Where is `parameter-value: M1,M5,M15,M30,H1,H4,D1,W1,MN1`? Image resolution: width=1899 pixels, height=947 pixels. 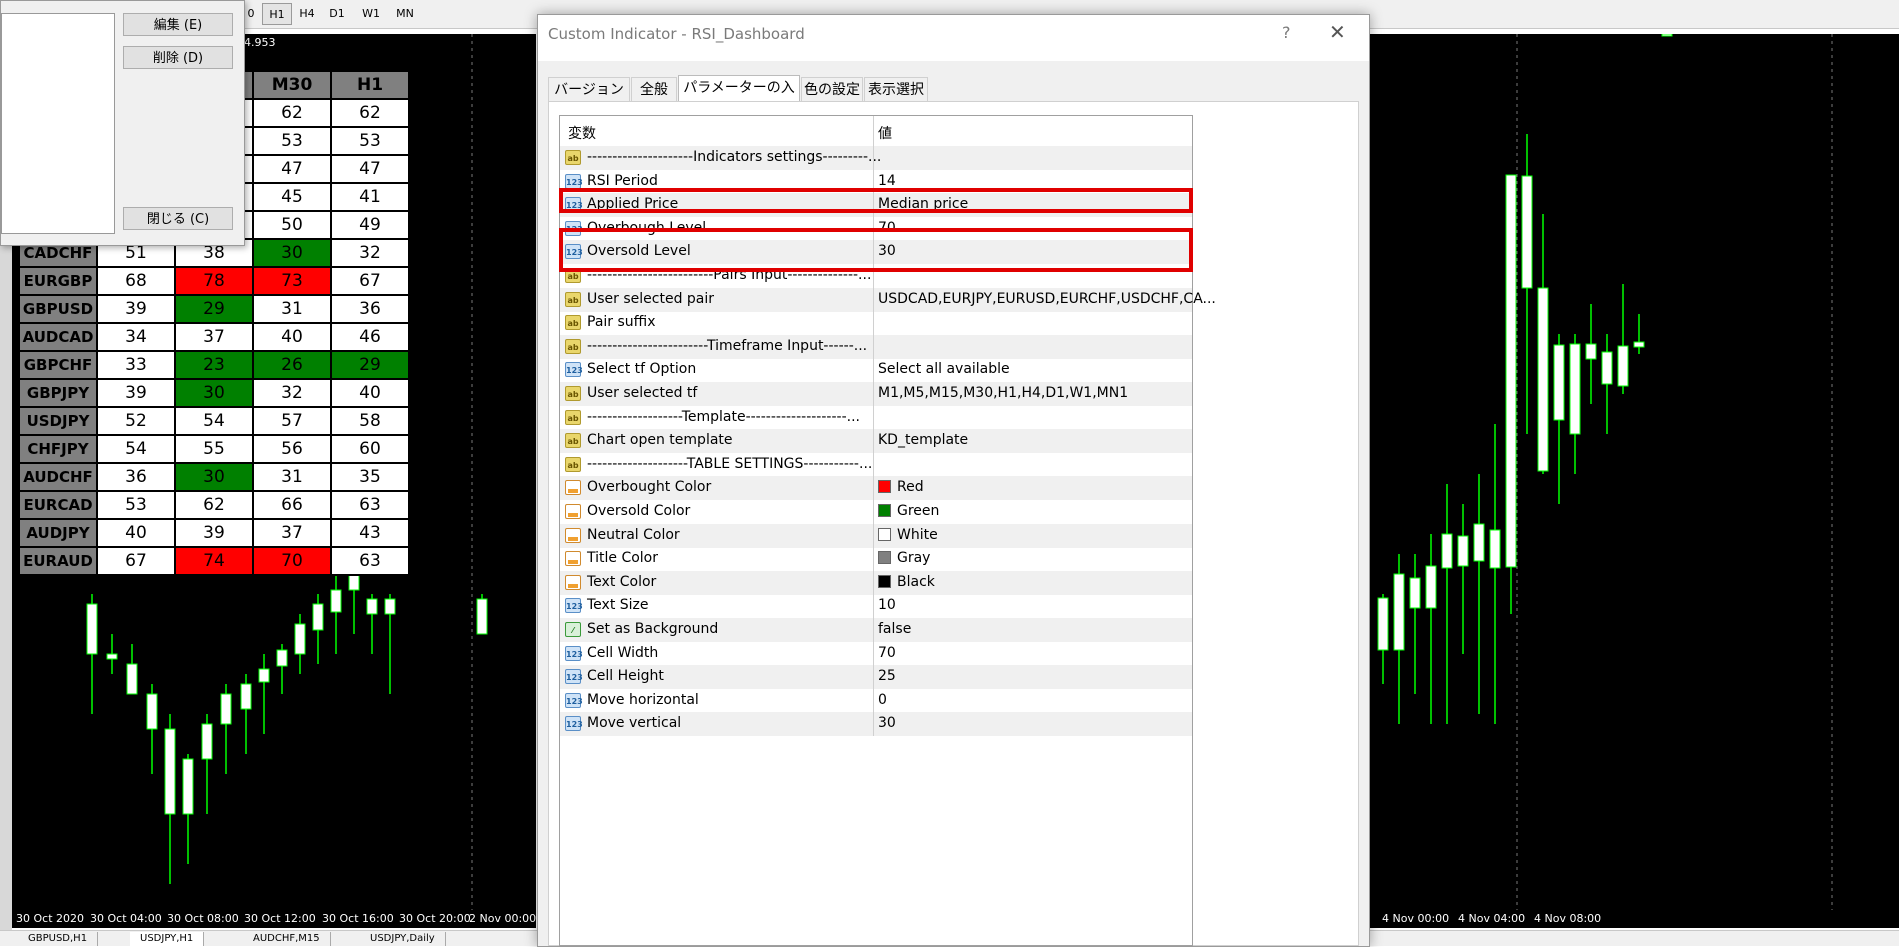
parameter-value: M1,M5,M15,M30,H1,H4,D1,W1,MN1 is located at coordinates (1003, 393).